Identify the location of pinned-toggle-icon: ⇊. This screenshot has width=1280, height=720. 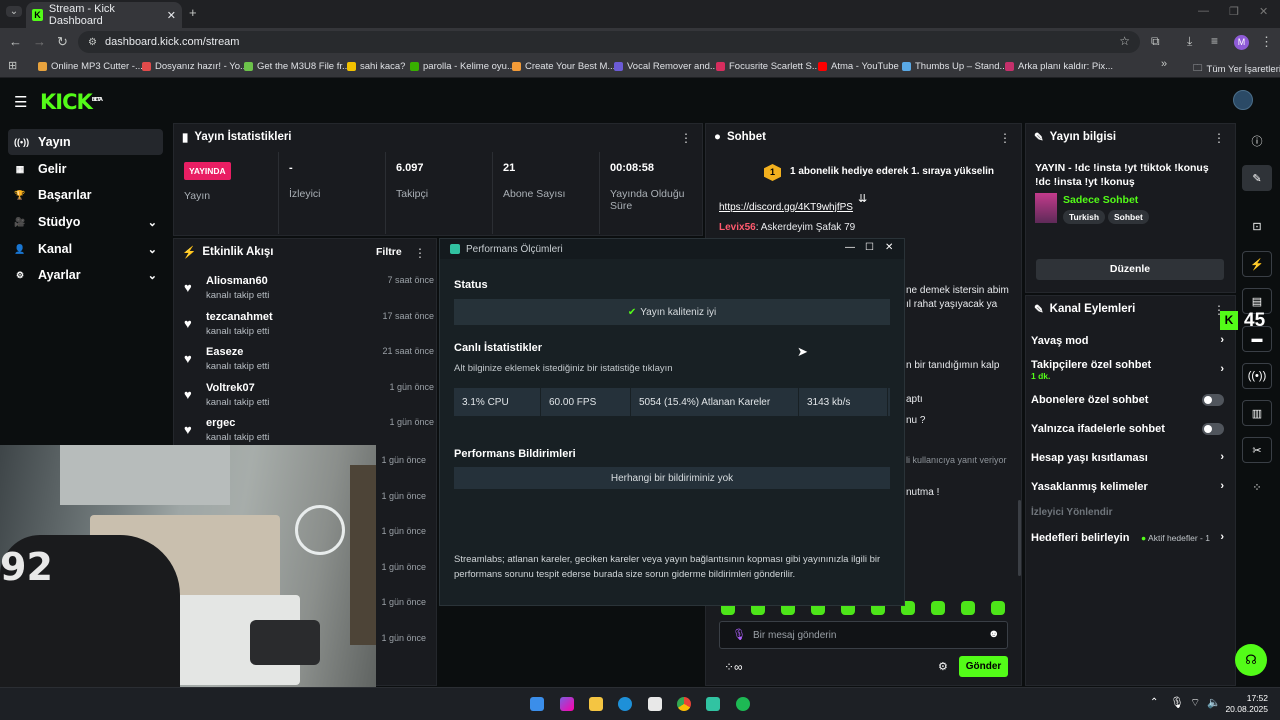
(862, 198).